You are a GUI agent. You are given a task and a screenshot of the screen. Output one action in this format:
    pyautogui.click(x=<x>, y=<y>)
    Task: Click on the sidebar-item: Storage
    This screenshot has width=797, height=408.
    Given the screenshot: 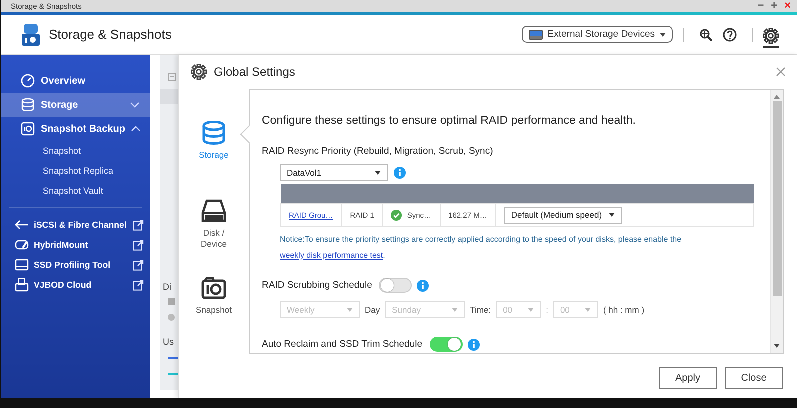 What is the action you would take?
    pyautogui.click(x=75, y=105)
    